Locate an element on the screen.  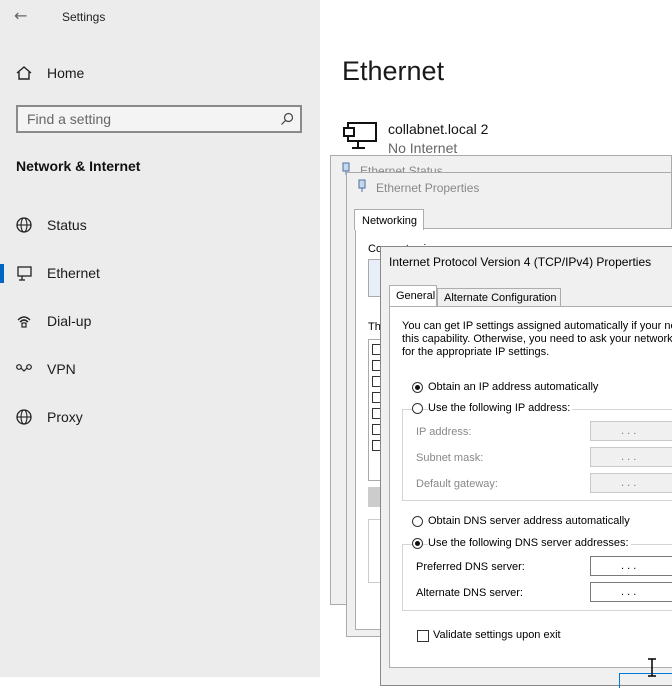
nav-item-proxy: Proxy is located at coordinates (160, 417).